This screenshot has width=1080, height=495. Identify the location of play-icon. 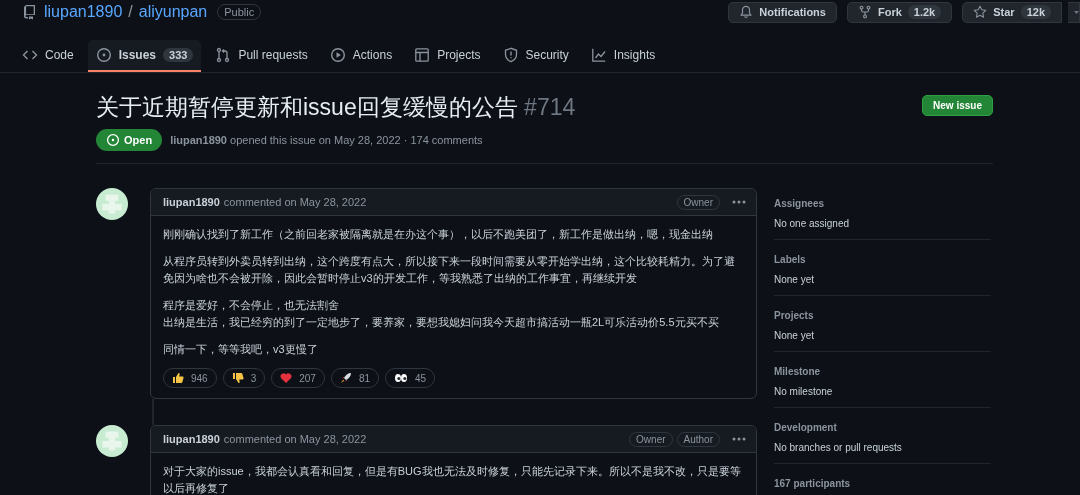
(337, 55).